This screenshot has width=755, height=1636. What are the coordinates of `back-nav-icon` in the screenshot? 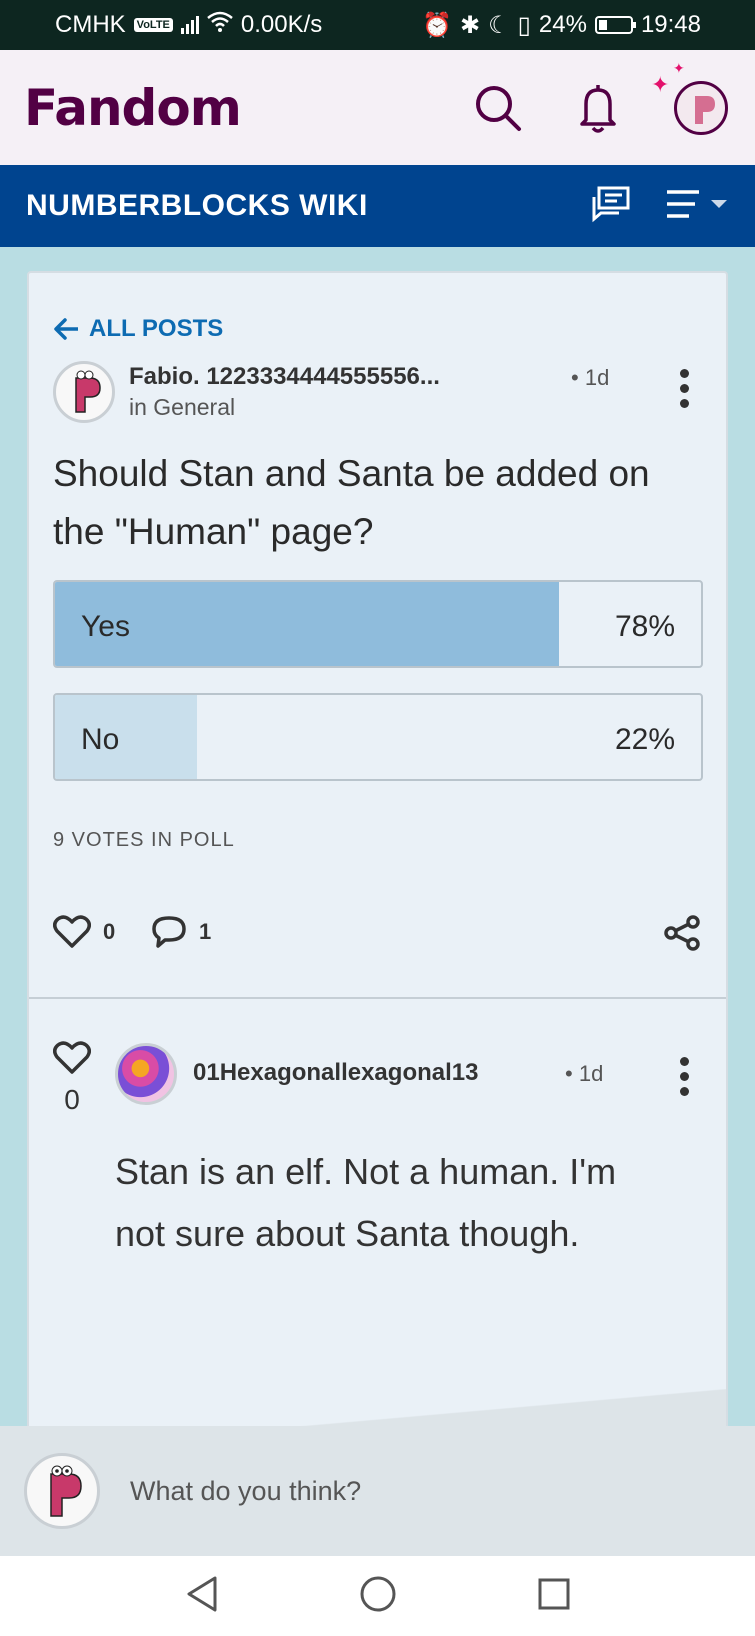 It's located at (202, 1596).